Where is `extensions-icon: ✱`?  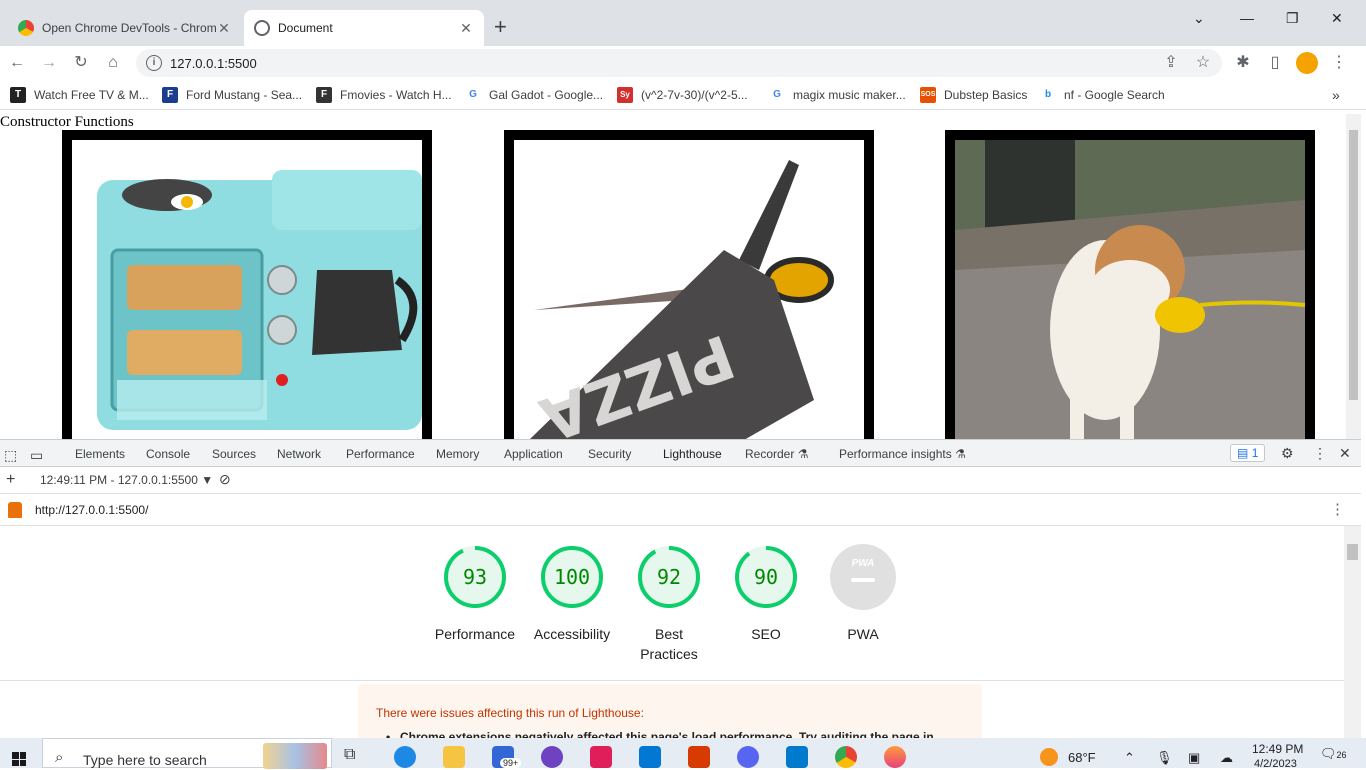 extensions-icon: ✱ is located at coordinates (1243, 63).